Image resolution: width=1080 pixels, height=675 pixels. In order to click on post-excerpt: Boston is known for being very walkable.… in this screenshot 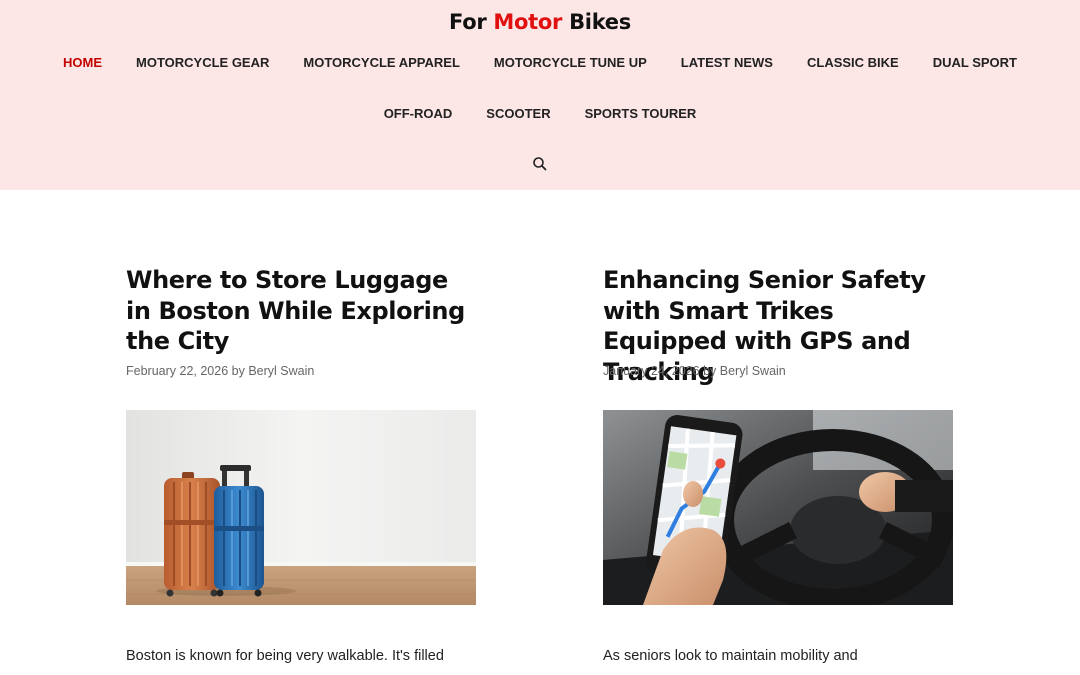, I will do `click(285, 656)`.